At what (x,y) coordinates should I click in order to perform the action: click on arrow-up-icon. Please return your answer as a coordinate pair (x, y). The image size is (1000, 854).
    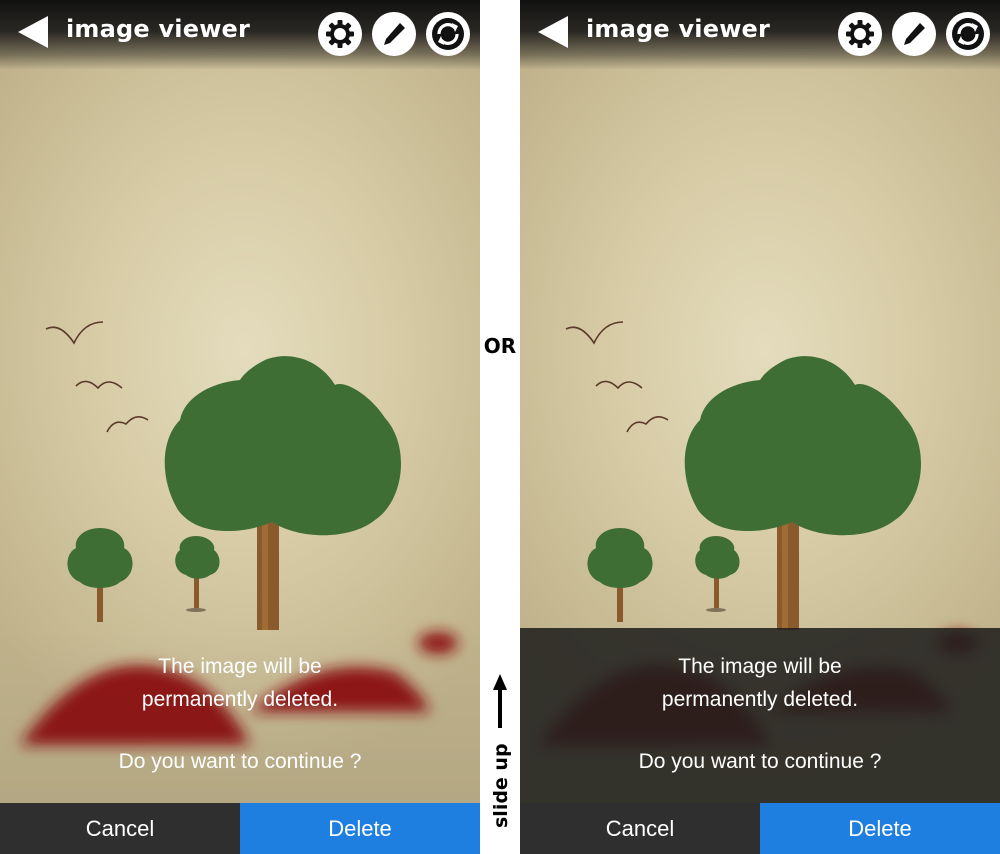
    Looking at the image, I should click on (500, 701).